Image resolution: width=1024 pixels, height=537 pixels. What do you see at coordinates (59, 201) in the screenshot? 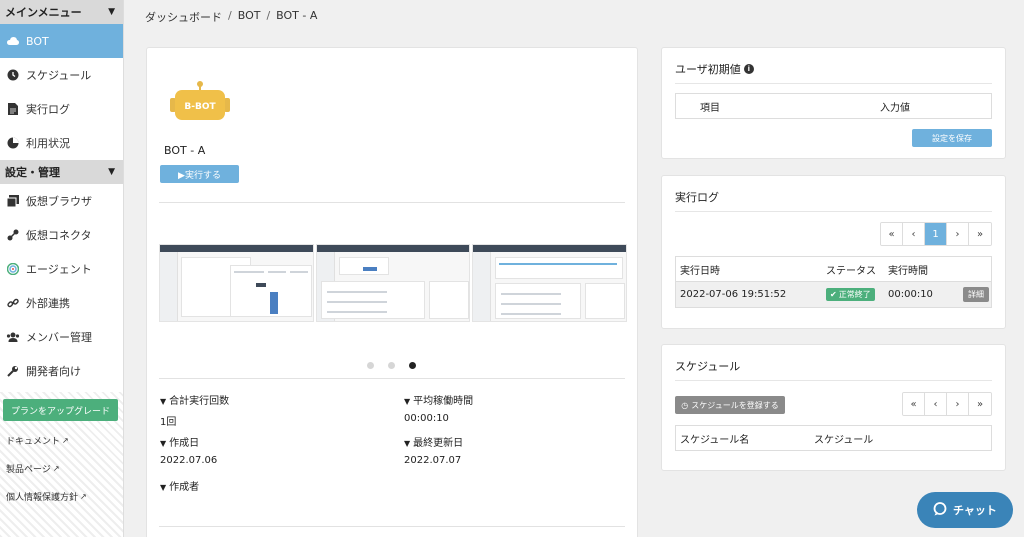
I see `sidebar-item-label: 仮想ブラウザ` at bounding box center [59, 201].